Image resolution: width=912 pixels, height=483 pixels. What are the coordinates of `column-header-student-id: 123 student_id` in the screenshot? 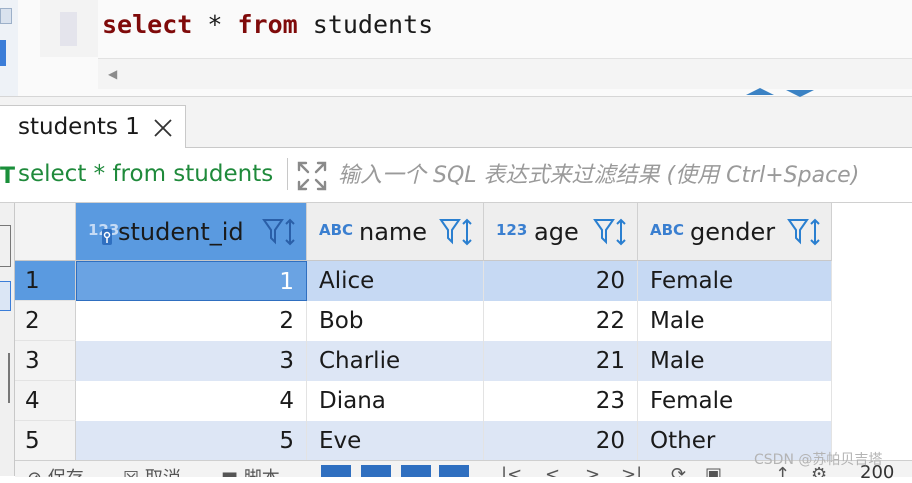 It's located at (191, 232).